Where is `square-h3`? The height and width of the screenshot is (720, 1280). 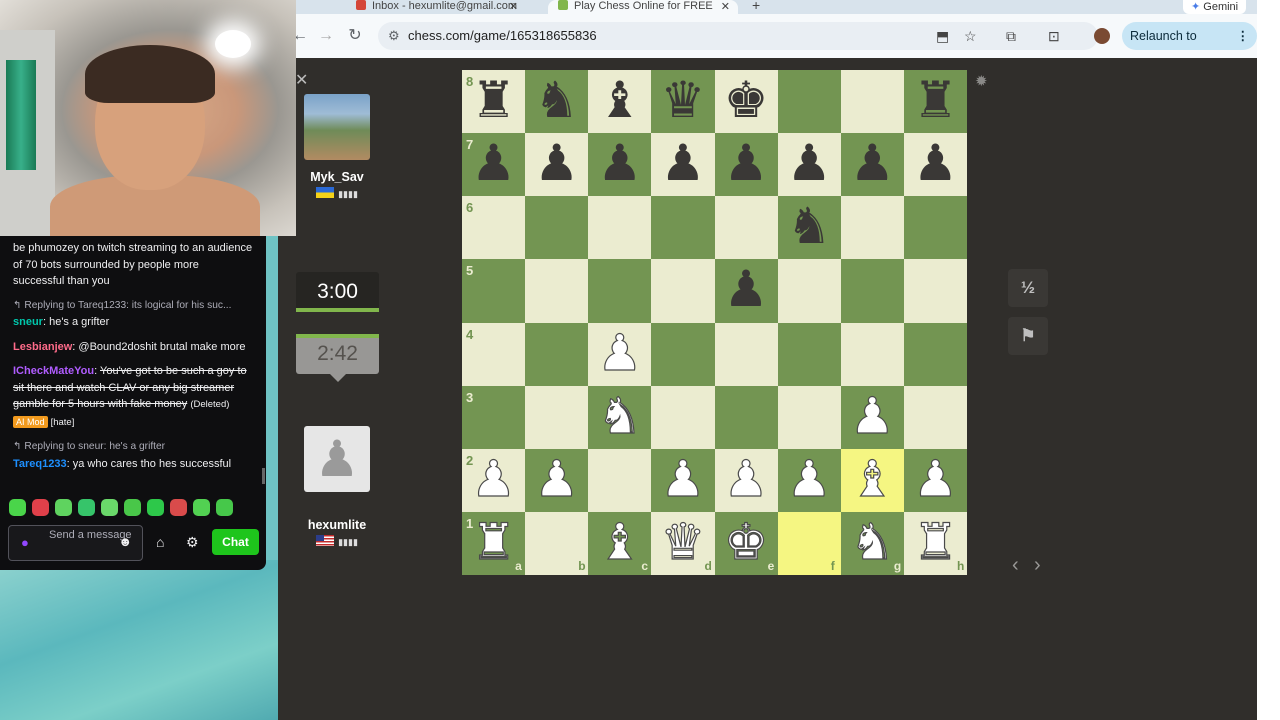
square-h3 is located at coordinates (935, 417).